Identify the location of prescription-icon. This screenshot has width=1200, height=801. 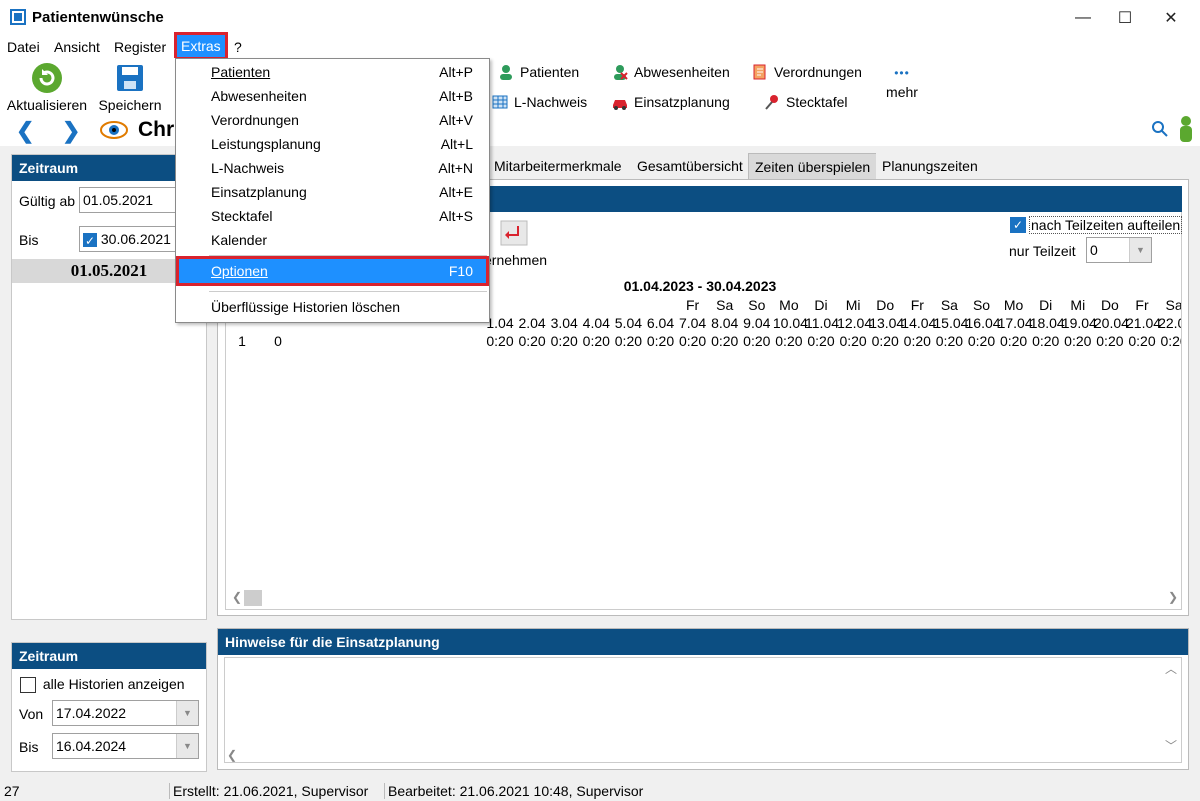
(760, 72).